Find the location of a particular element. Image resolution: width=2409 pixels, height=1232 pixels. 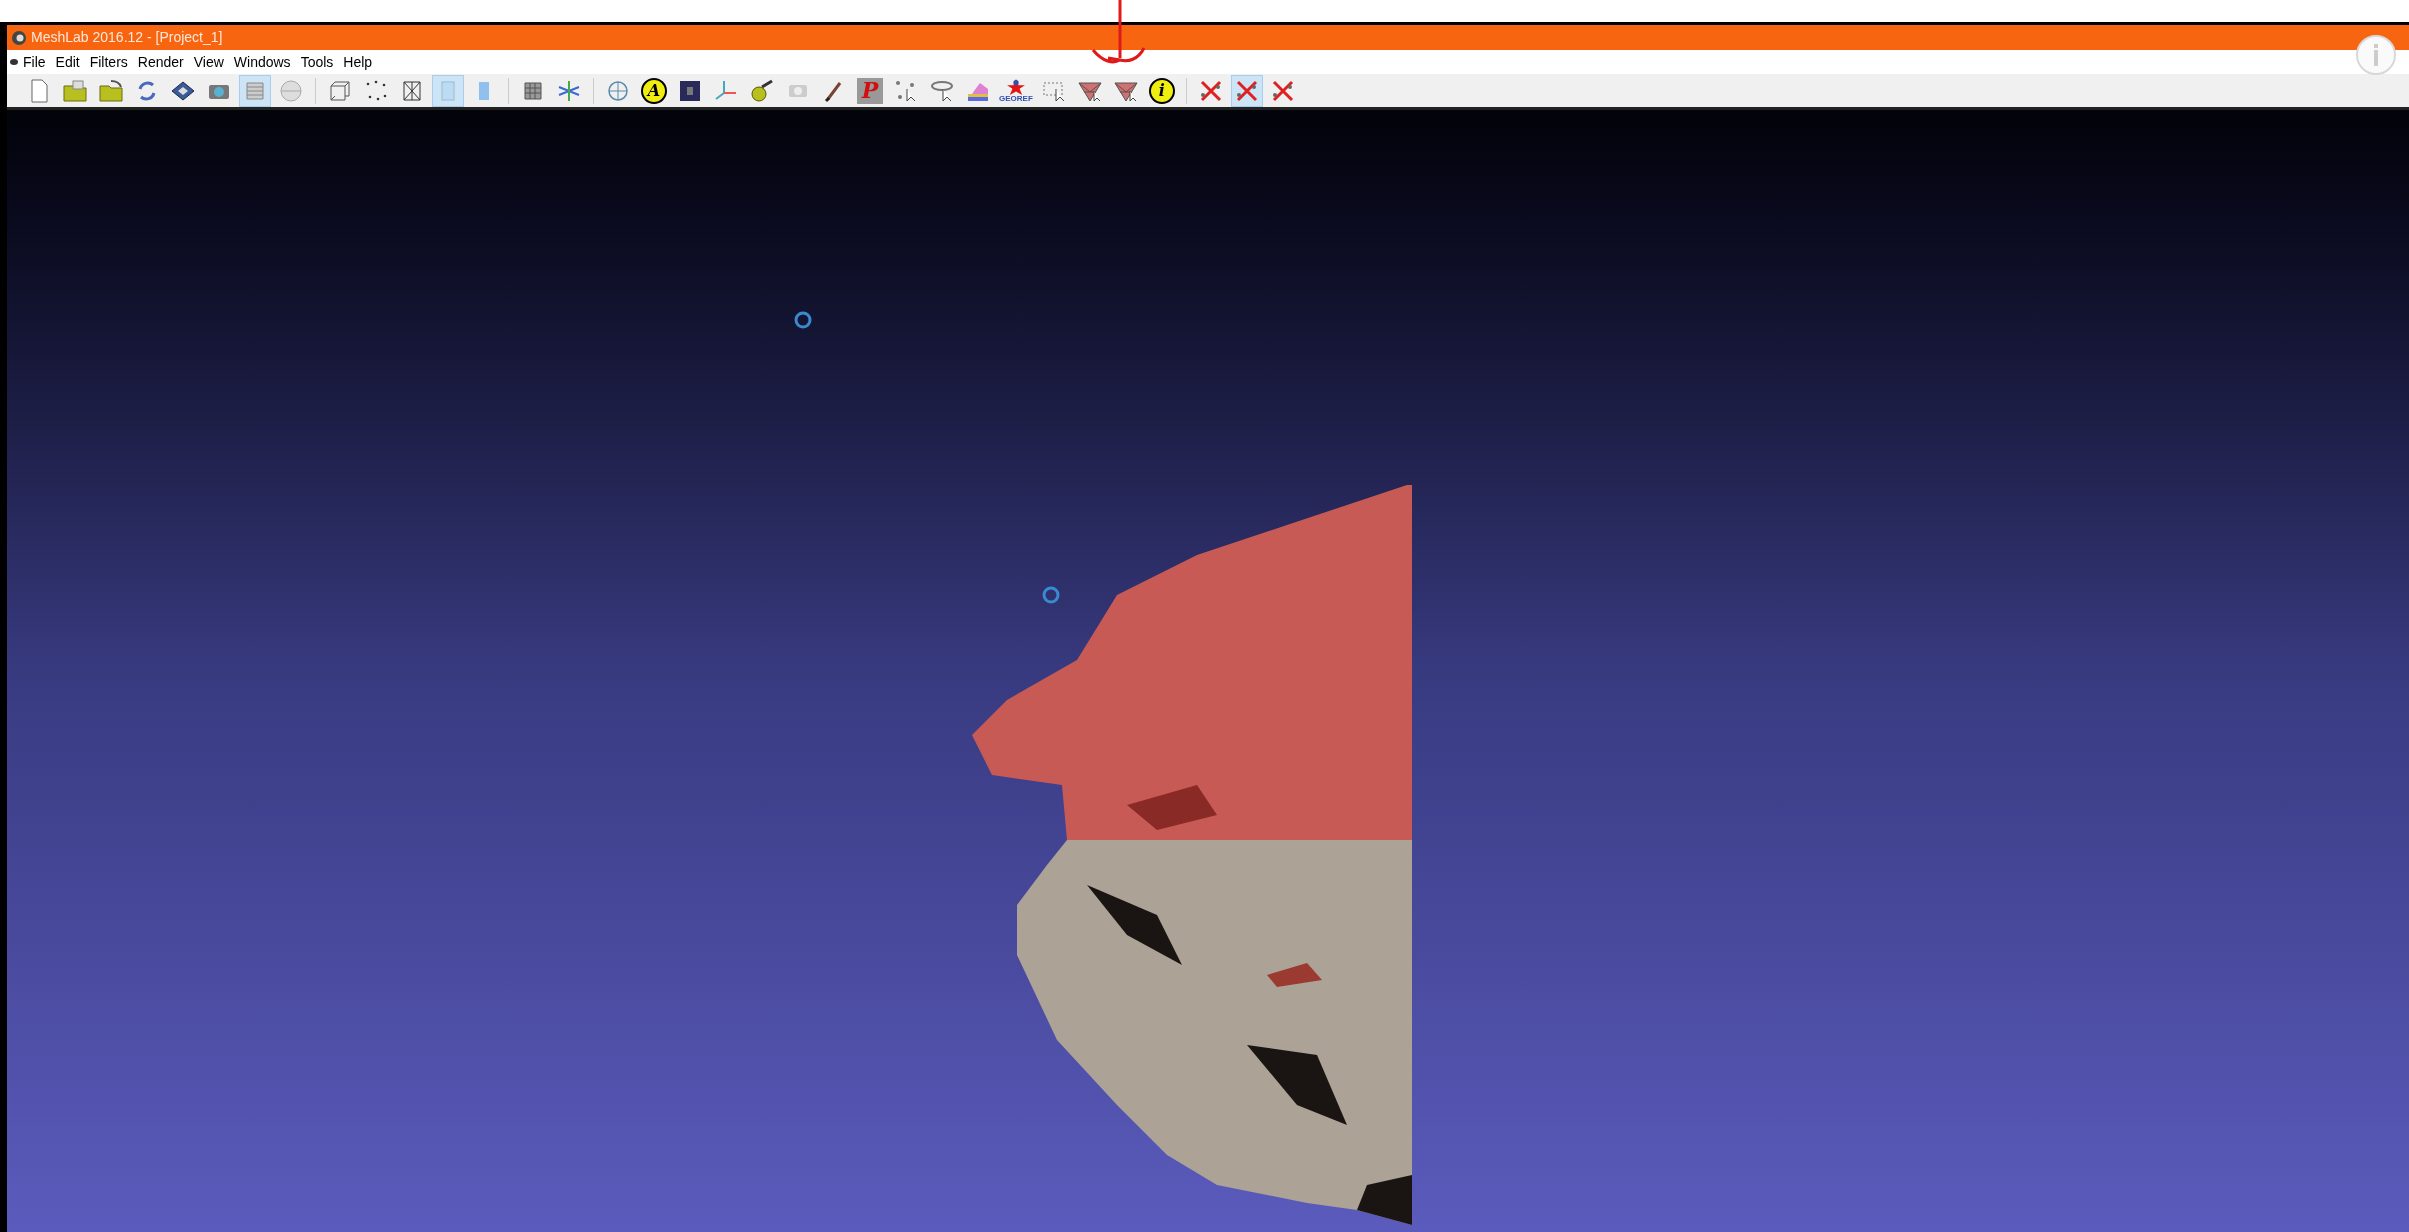

toolbar-button: GEOREF is located at coordinates (1016, 90).